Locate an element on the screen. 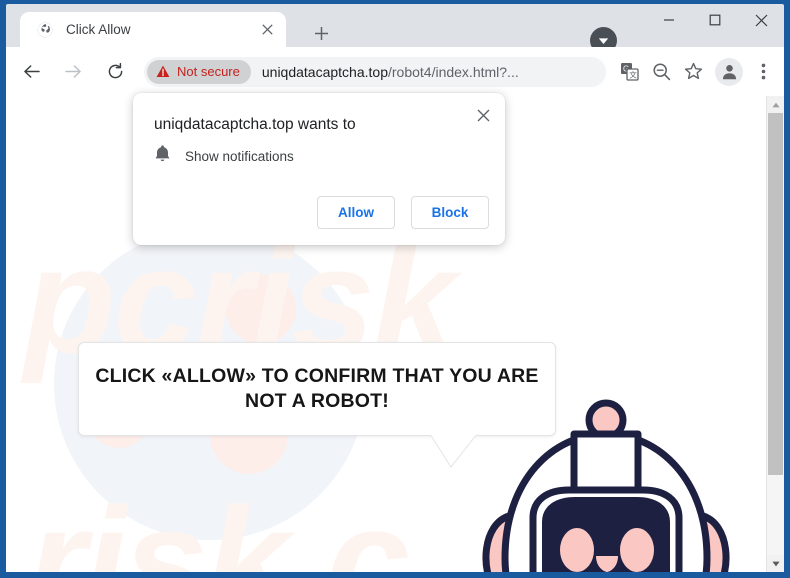 The width and height of the screenshot is (790, 578). security-status-label: Not secure is located at coordinates (208, 71).